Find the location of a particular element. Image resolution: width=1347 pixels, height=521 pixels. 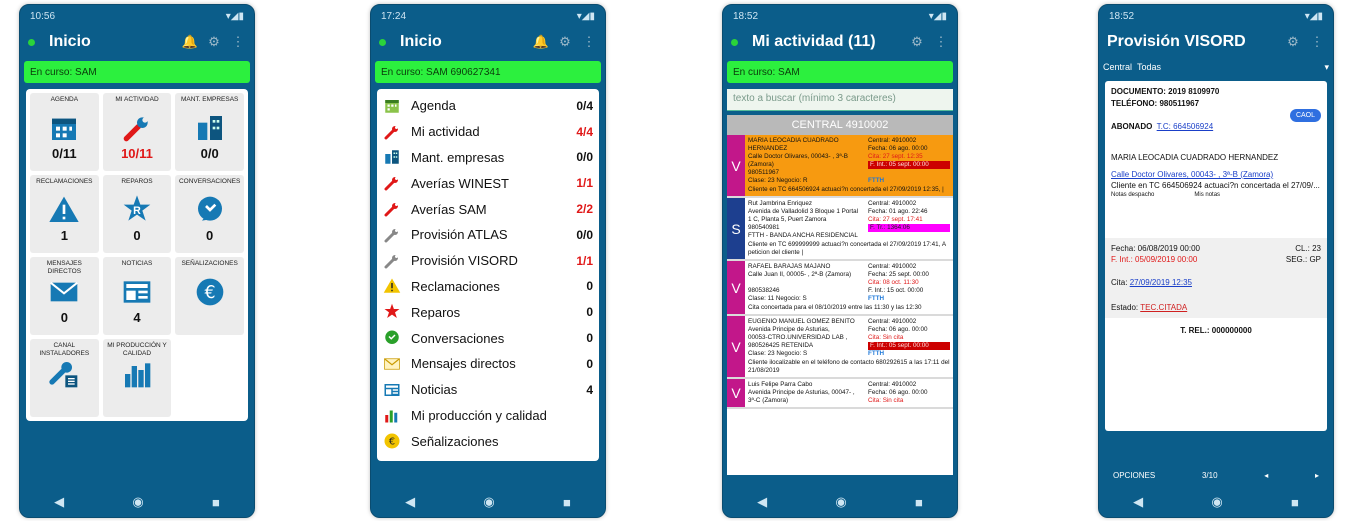

abonado-link: T.C: 664506924 is located at coordinates (1185, 126).